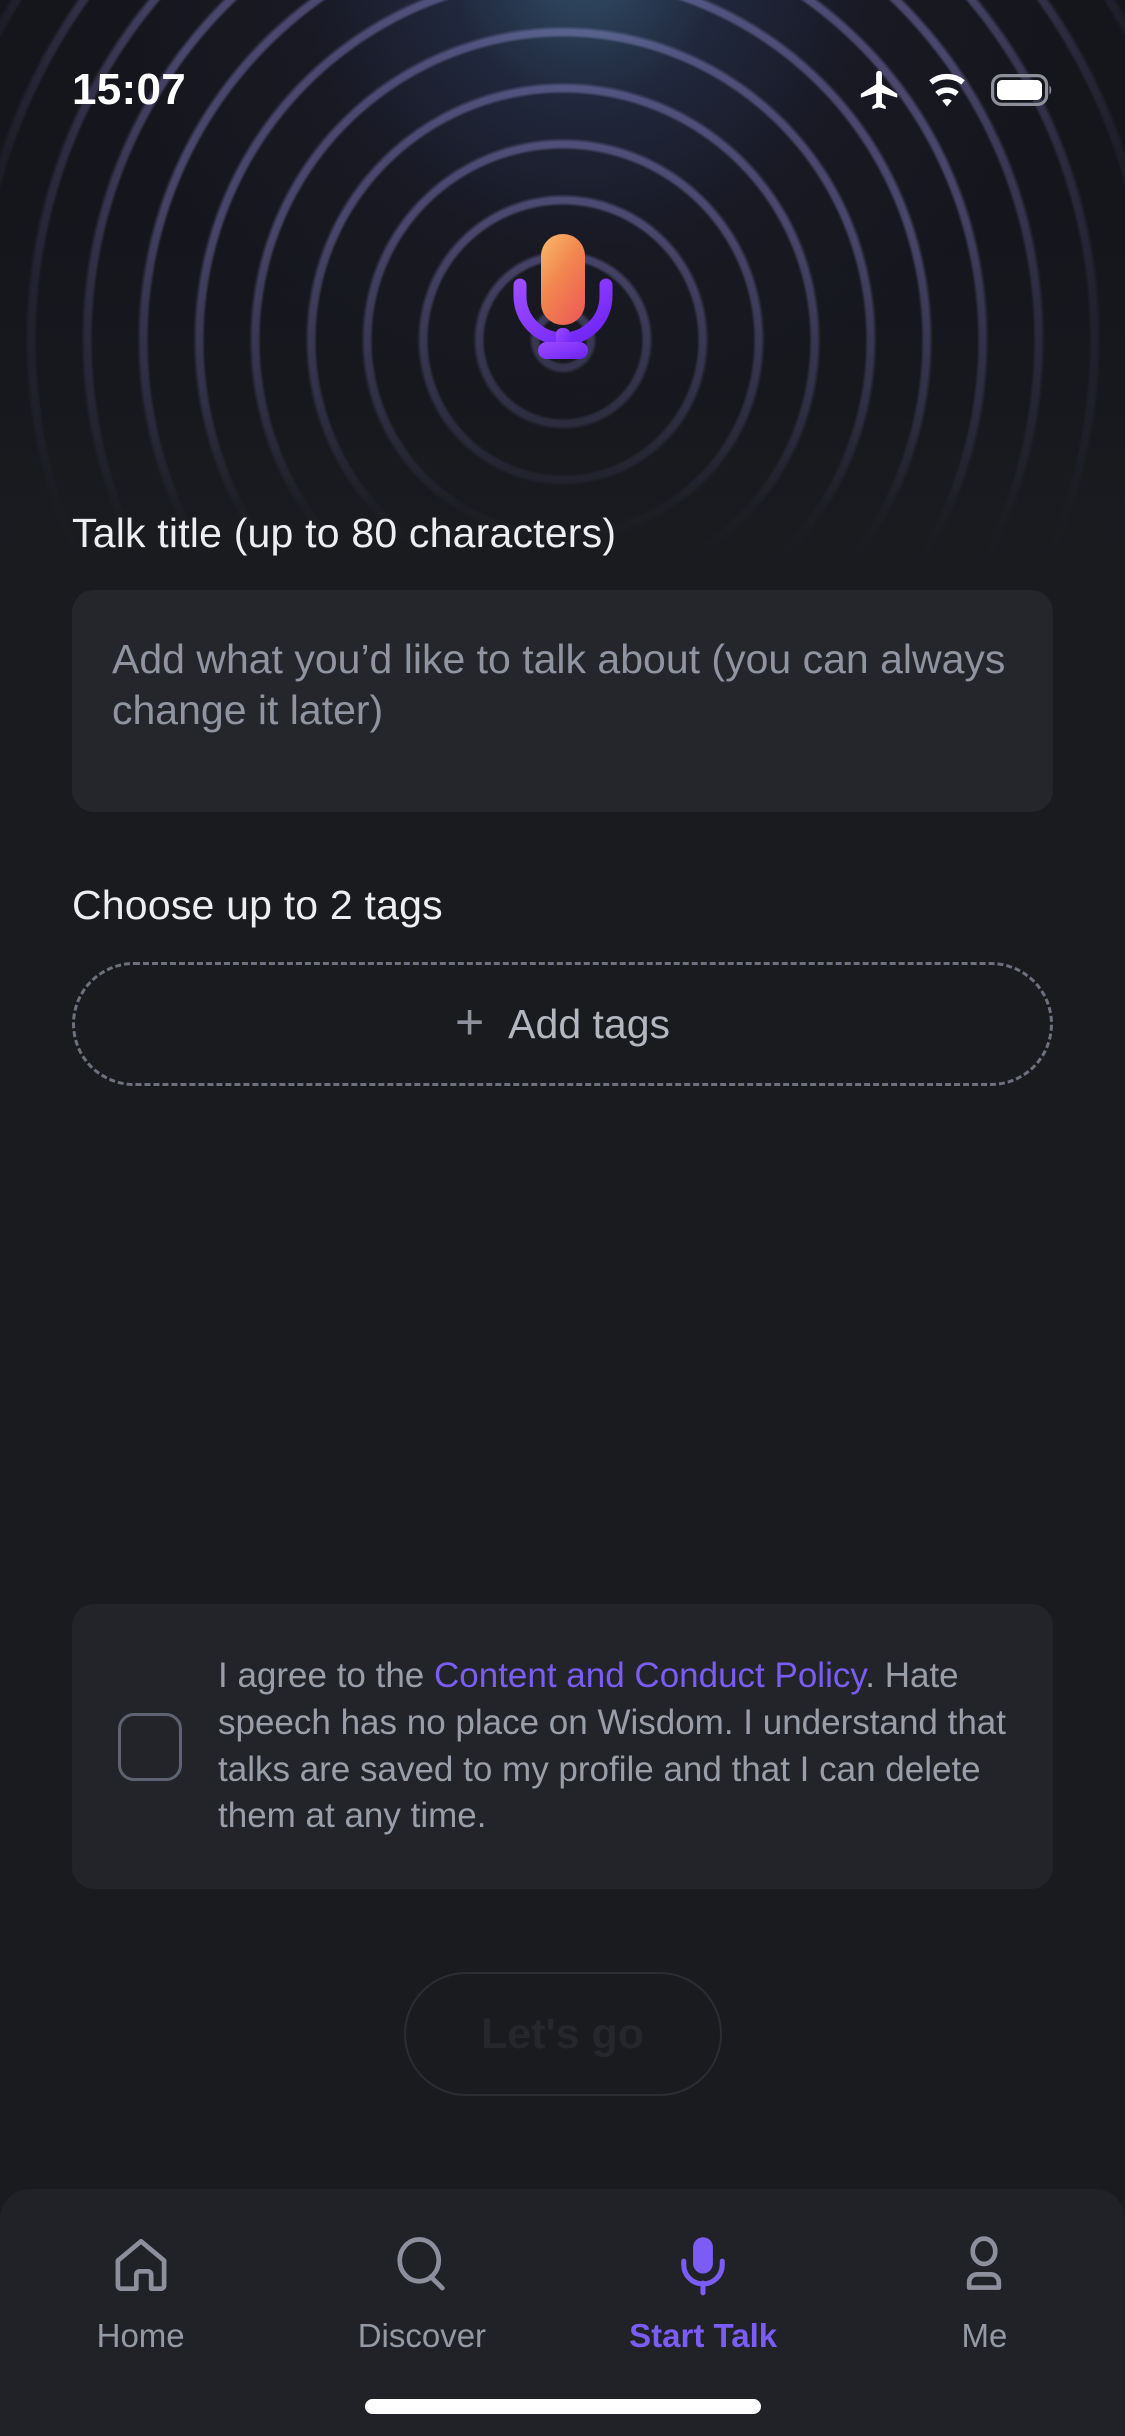  I want to click on microphone-logo, so click(563, 299).